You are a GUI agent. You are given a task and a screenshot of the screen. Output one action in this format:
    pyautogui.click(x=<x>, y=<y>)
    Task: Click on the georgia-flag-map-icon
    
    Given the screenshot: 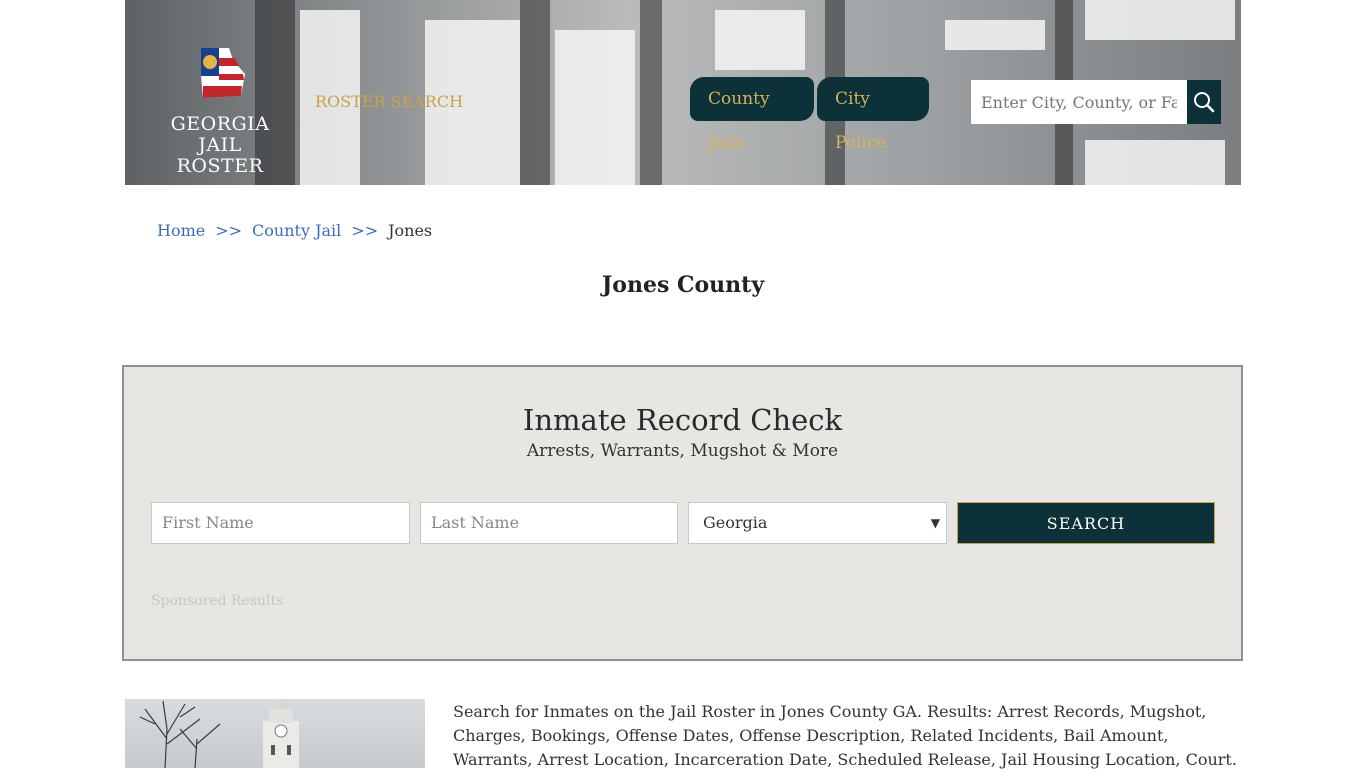 What is the action you would take?
    pyautogui.click(x=223, y=73)
    